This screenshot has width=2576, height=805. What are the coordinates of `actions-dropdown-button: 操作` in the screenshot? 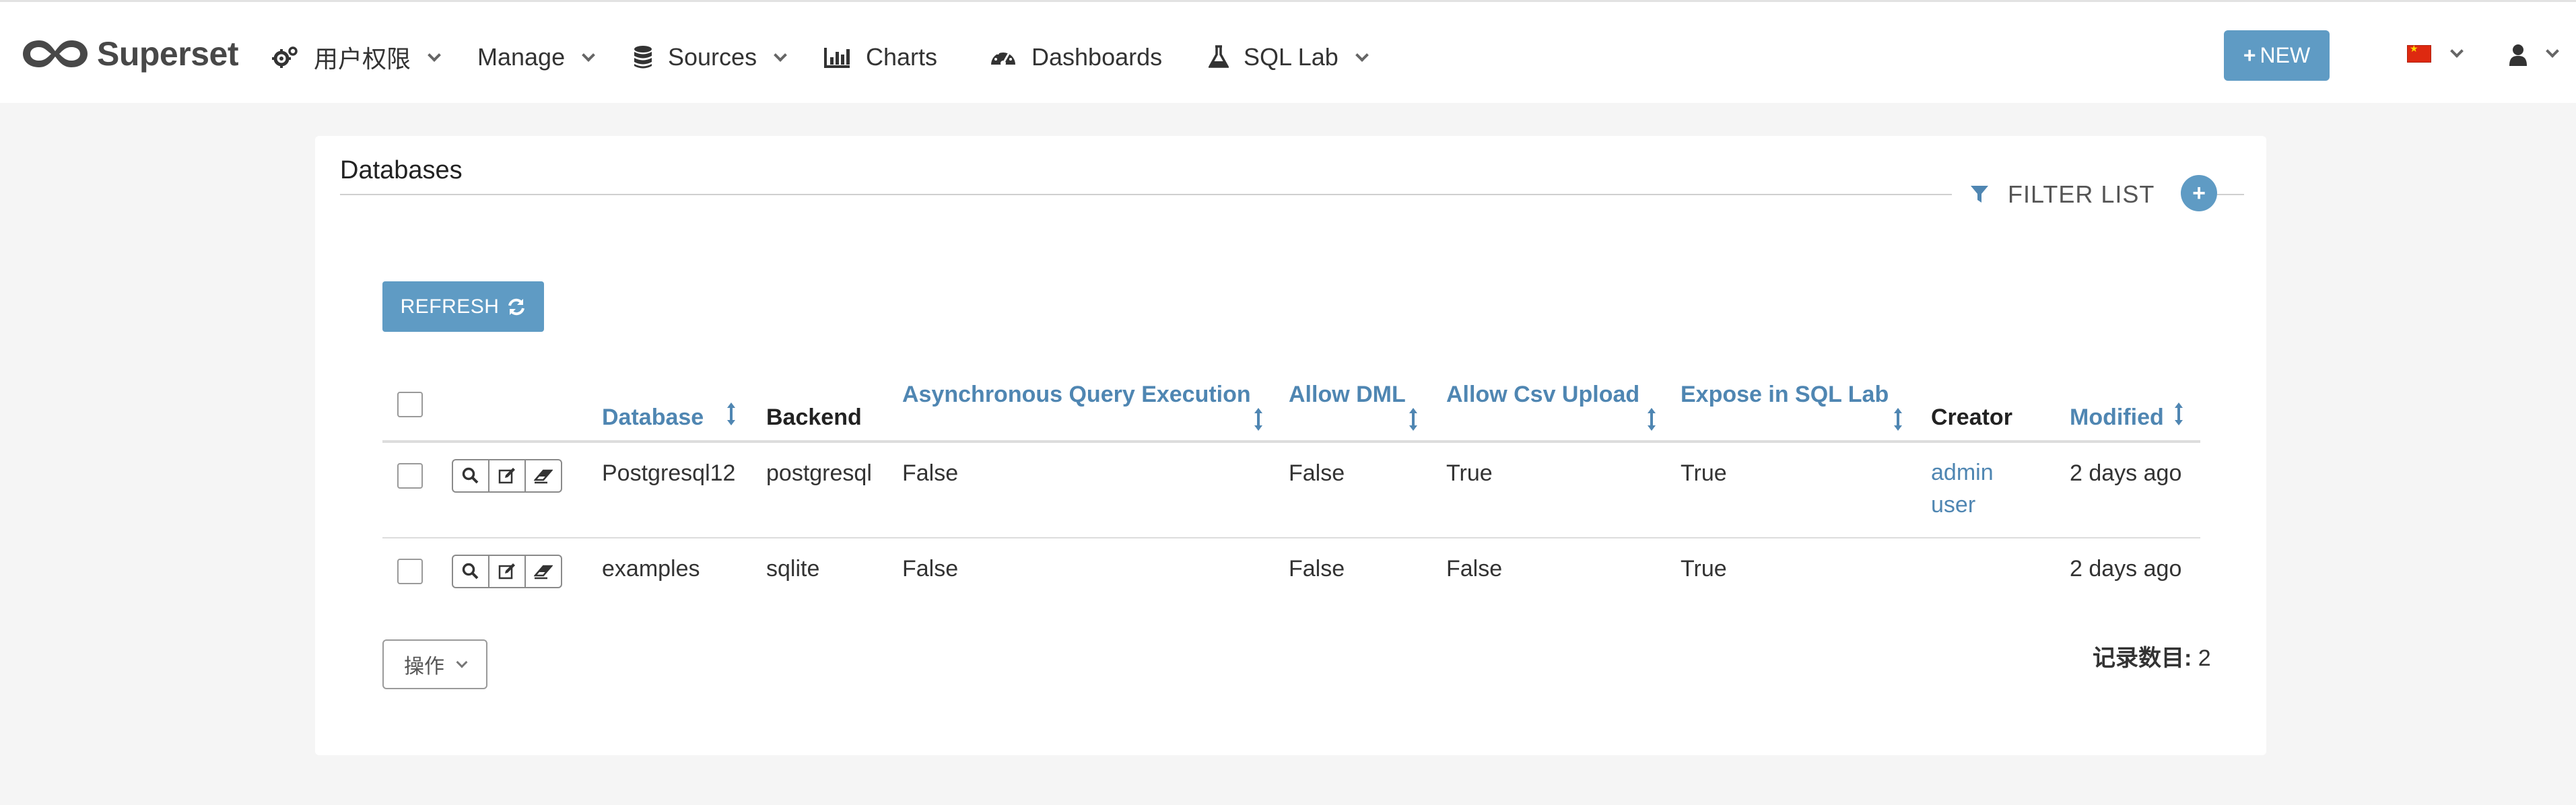 It's located at (435, 664).